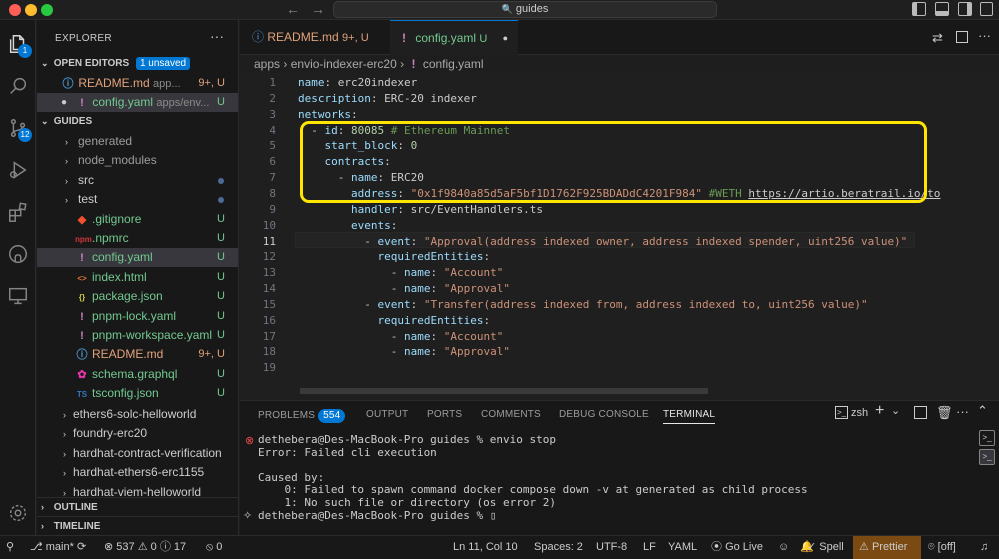 This screenshot has height=559, width=999. I want to click on antenna-icon: ⌾, so click(931, 547).